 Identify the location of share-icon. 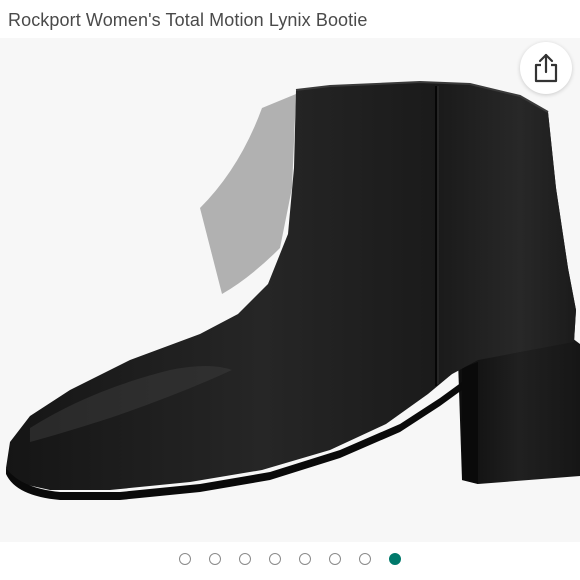
(546, 68).